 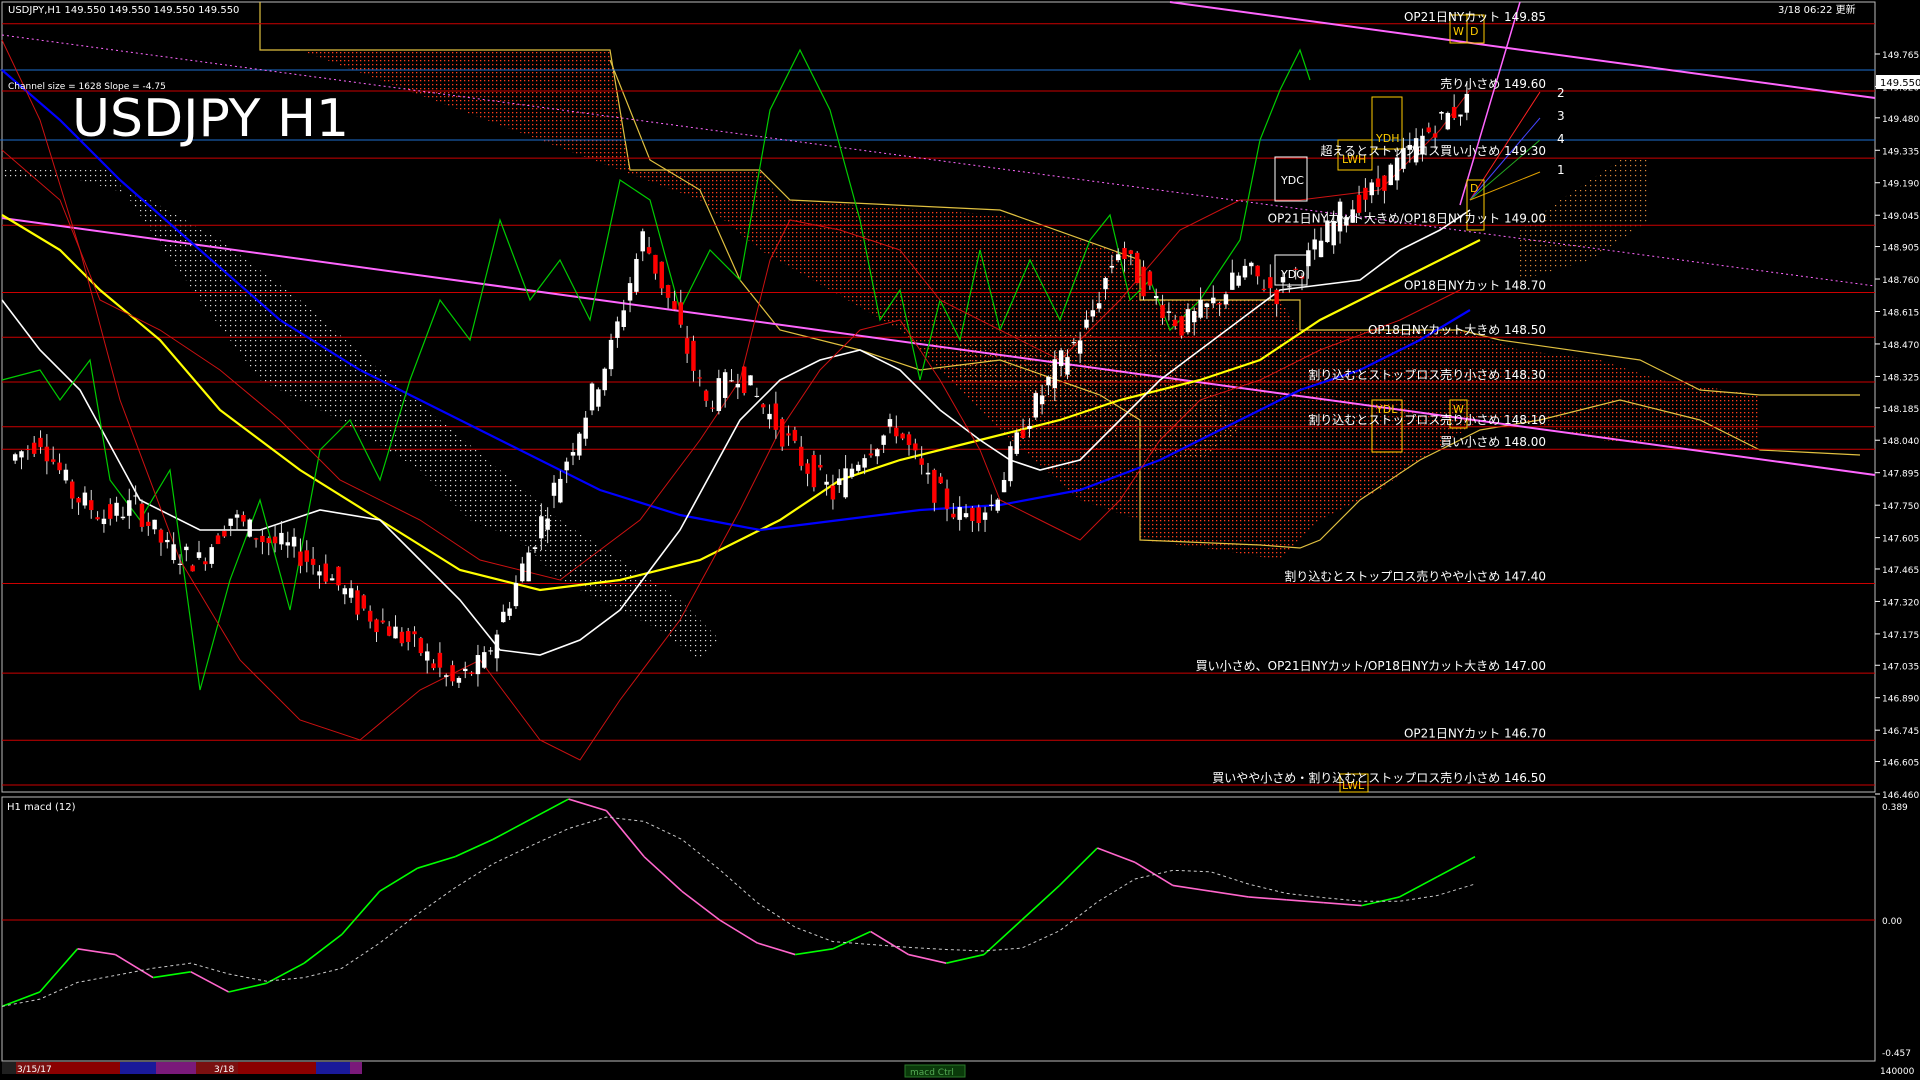 What do you see at coordinates (1900, 346) in the screenshot?
I see `price-tick-label: 148.470` at bounding box center [1900, 346].